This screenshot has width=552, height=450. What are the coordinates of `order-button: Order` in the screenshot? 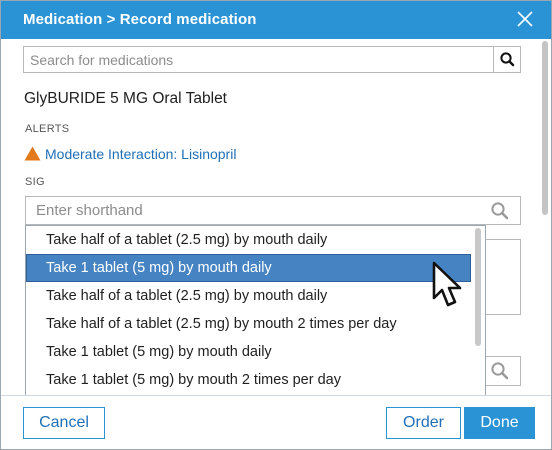 It's located at (423, 423).